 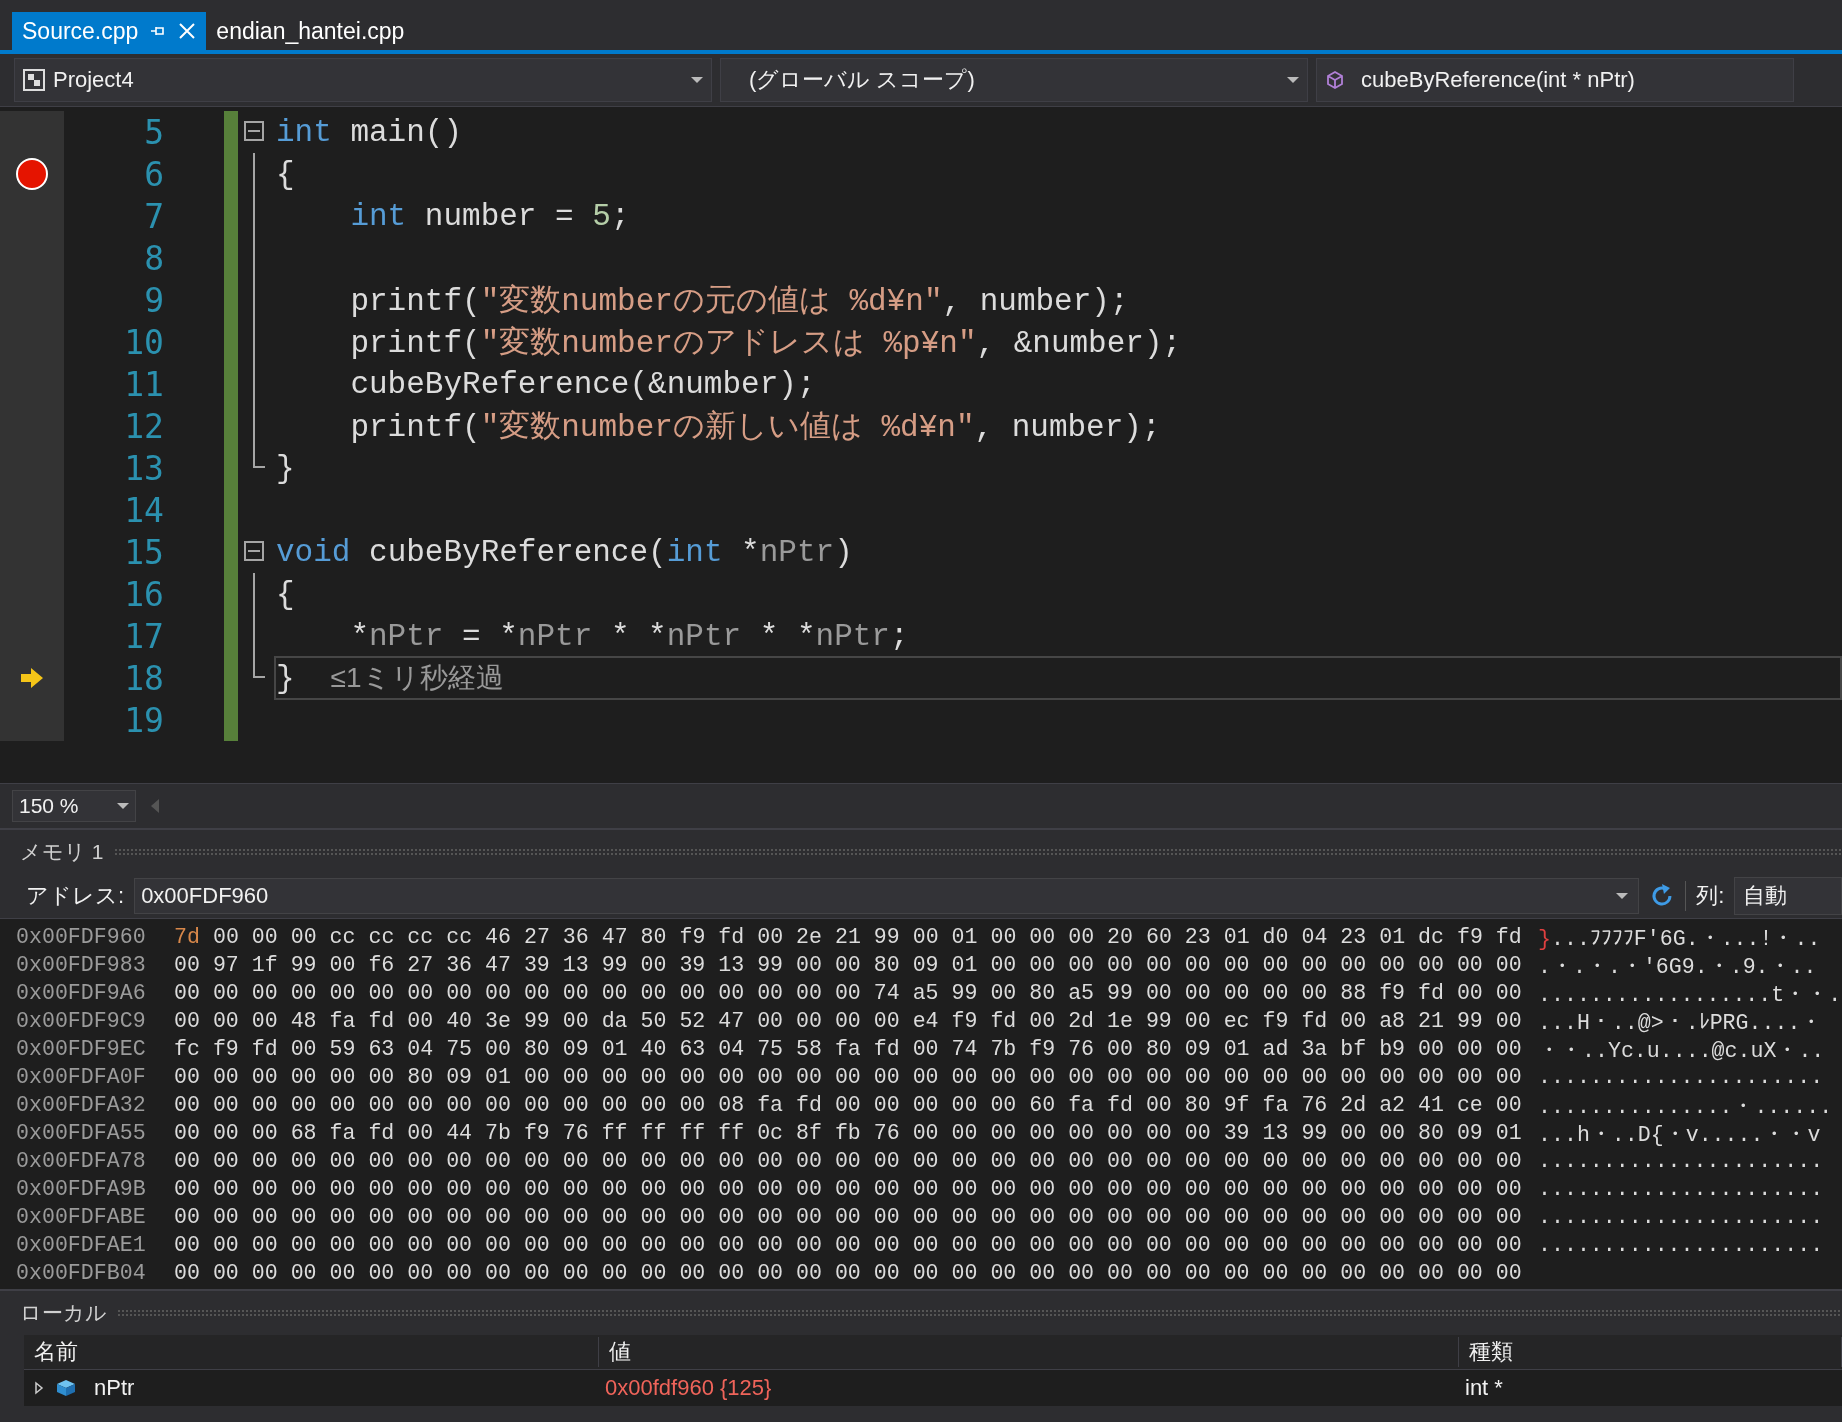 What do you see at coordinates (688, 1388) in the screenshot?
I see `variable-value: 0x00fdf960 {125}` at bounding box center [688, 1388].